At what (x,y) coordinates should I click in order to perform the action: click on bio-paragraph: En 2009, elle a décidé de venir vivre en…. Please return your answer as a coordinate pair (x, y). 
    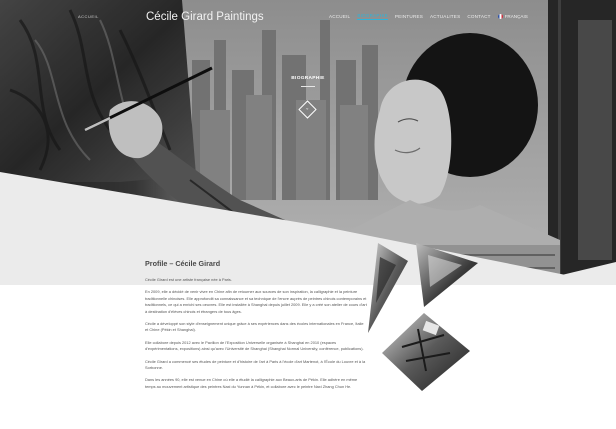
    Looking at the image, I should click on (256, 301).